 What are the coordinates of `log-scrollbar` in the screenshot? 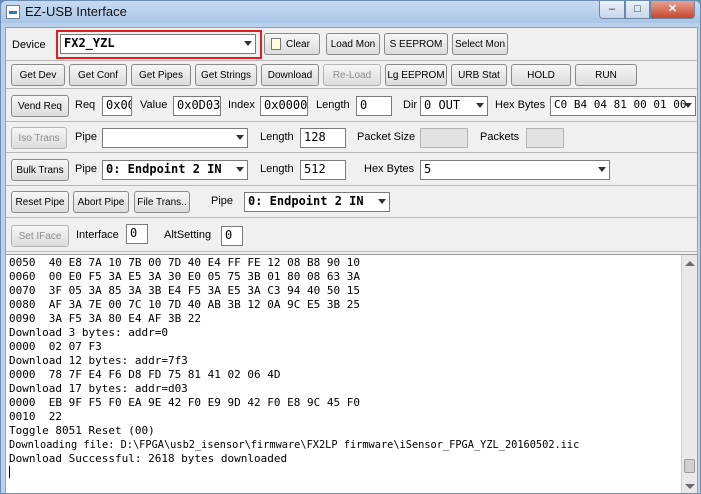 It's located at (689, 374).